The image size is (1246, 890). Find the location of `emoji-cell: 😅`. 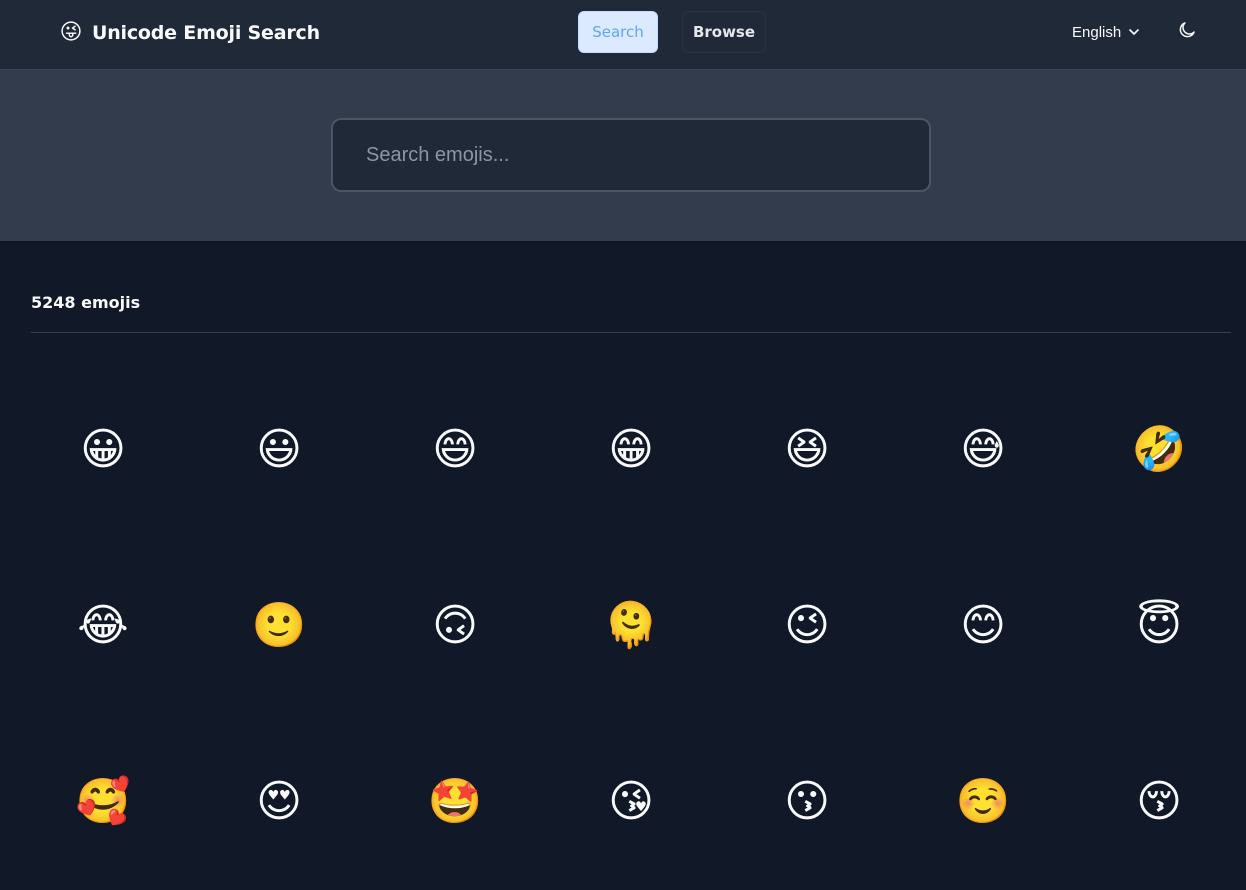

emoji-cell: 😅 is located at coordinates (983, 450).